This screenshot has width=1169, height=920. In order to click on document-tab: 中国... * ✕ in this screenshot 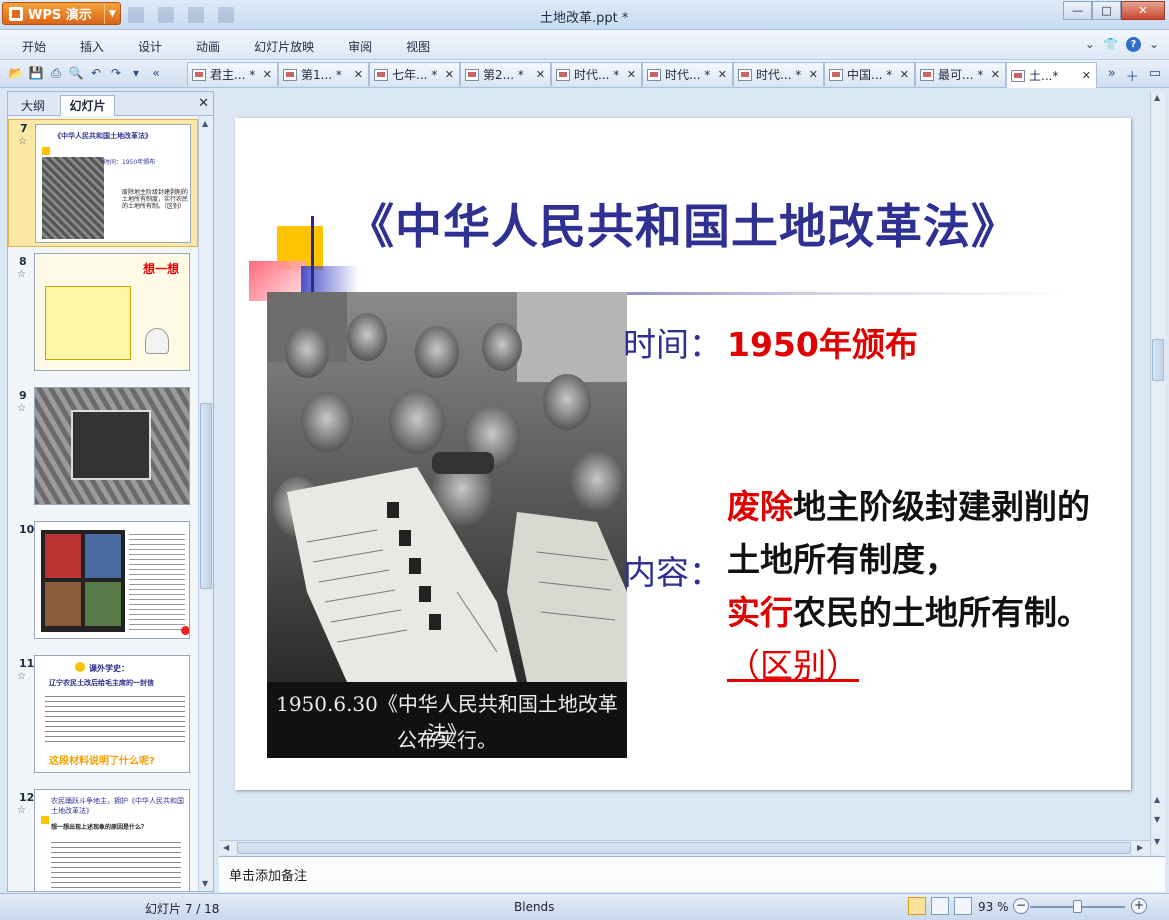, I will do `click(869, 74)`.